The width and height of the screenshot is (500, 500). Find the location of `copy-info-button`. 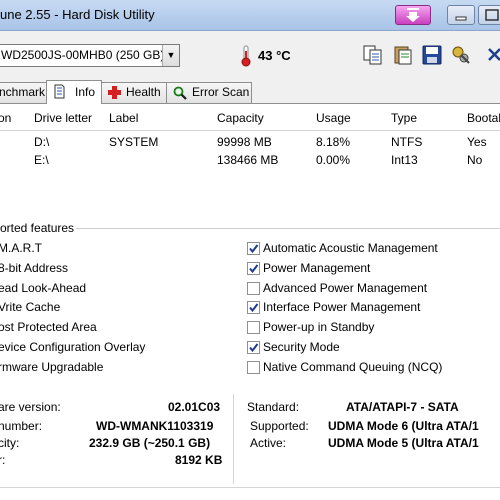

copy-info-button is located at coordinates (373, 55).